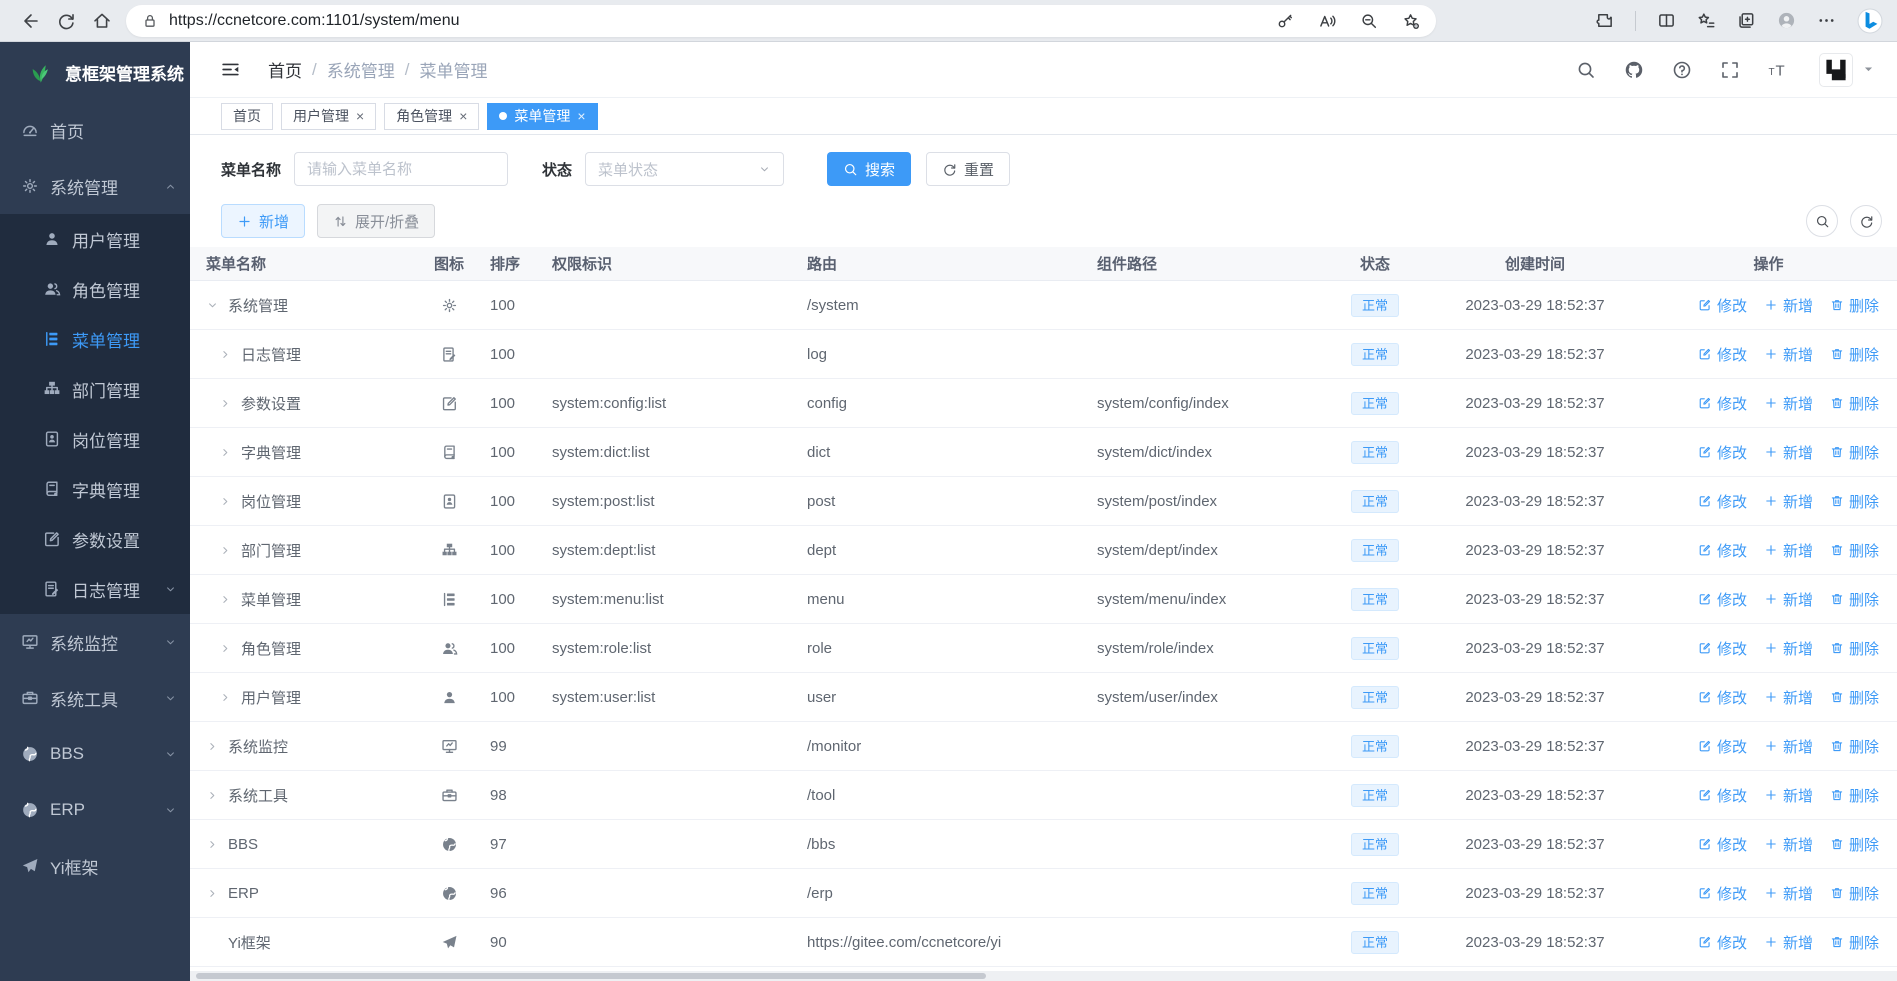 The width and height of the screenshot is (1897, 981). Describe the element at coordinates (263, 221) in the screenshot. I see `add-button: 新增` at that location.